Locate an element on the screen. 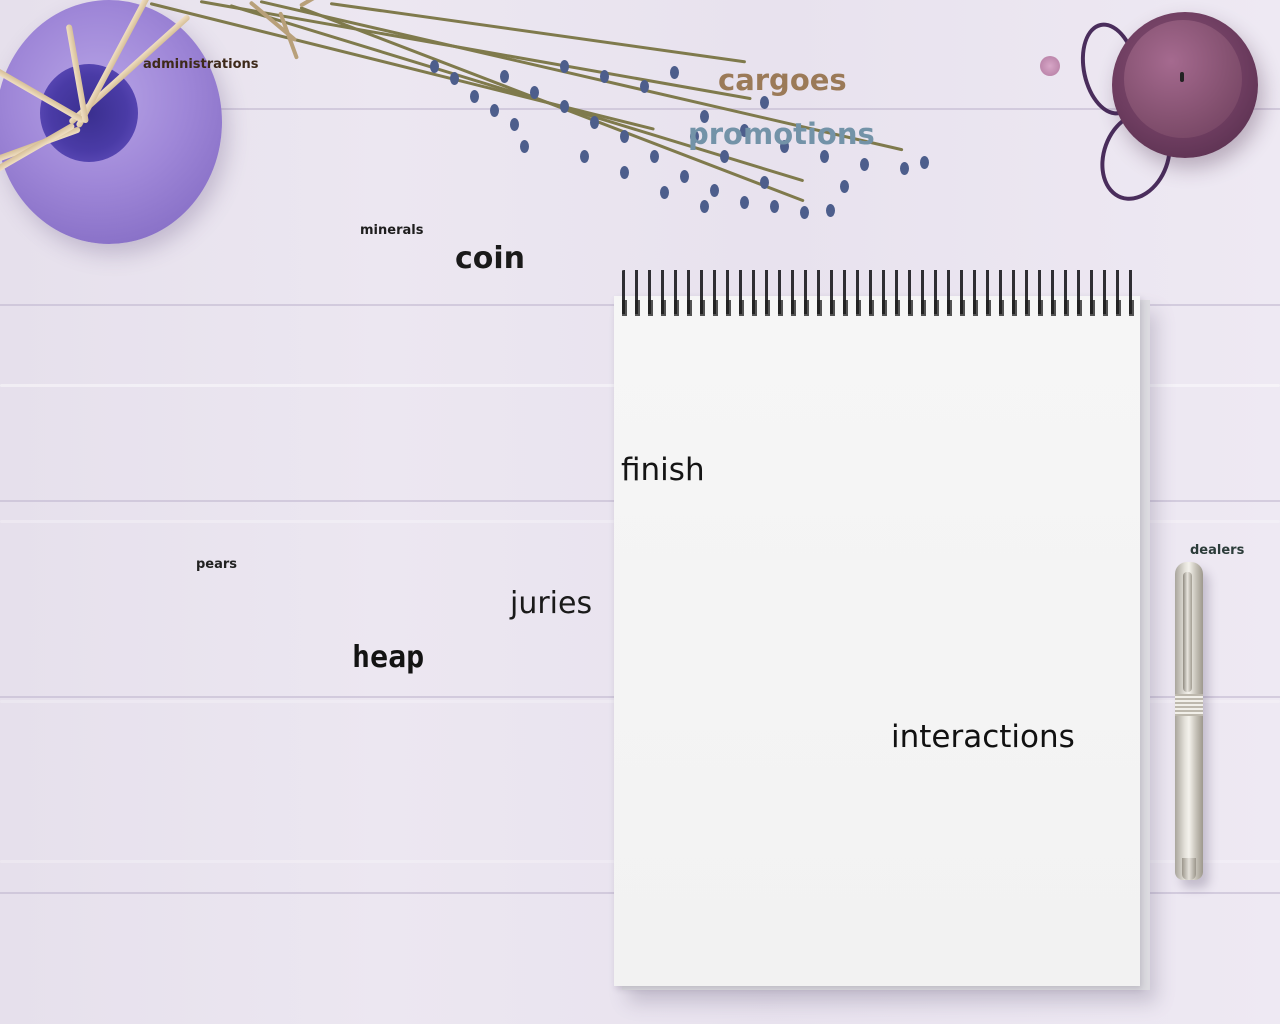  word-dealers: dealers is located at coordinates (1217, 550).